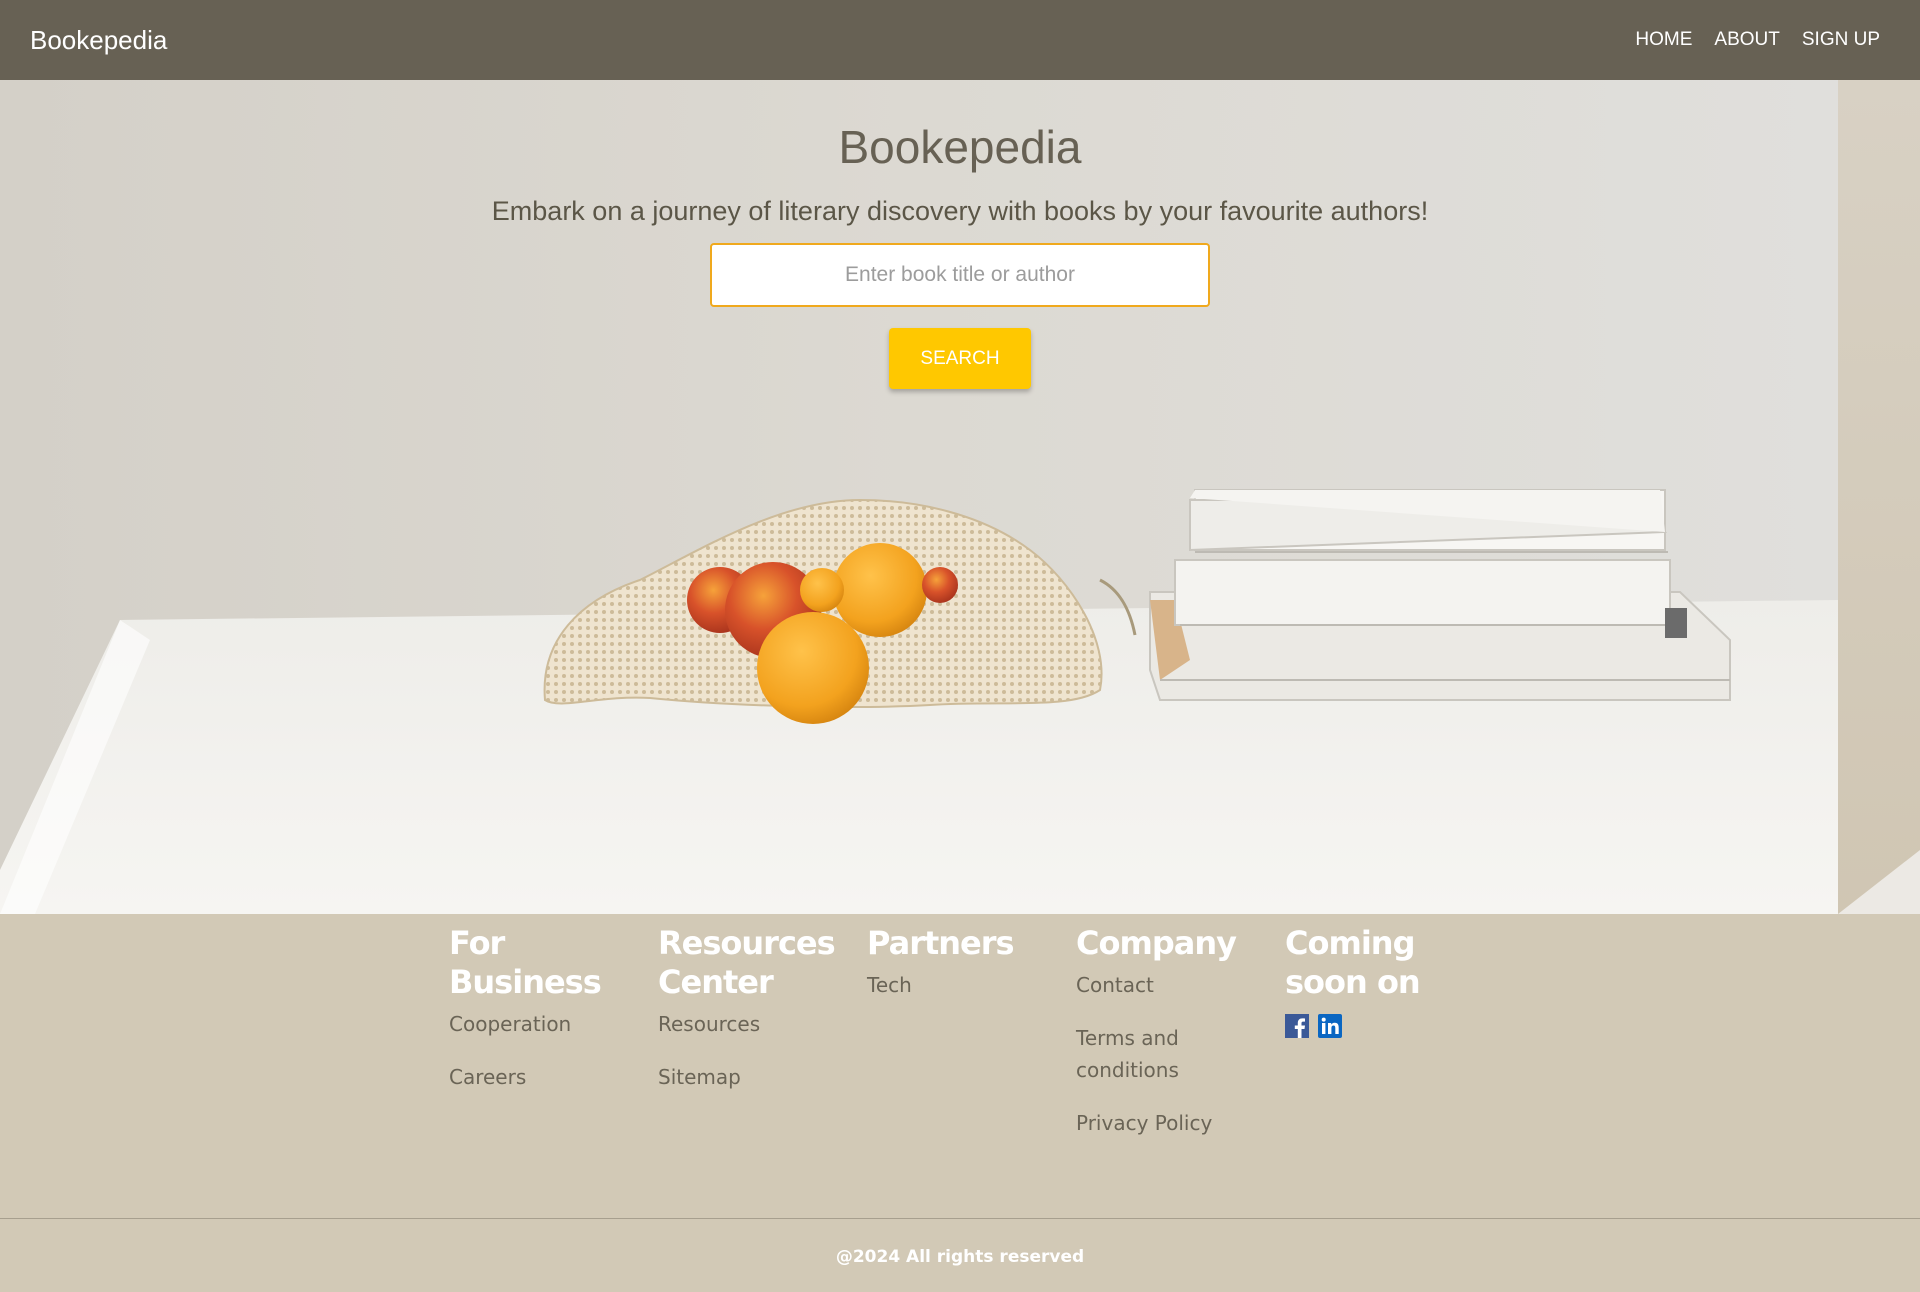 This screenshot has width=1920, height=1292. What do you see at coordinates (1663, 40) in the screenshot?
I see `nav-home-link: HOME` at bounding box center [1663, 40].